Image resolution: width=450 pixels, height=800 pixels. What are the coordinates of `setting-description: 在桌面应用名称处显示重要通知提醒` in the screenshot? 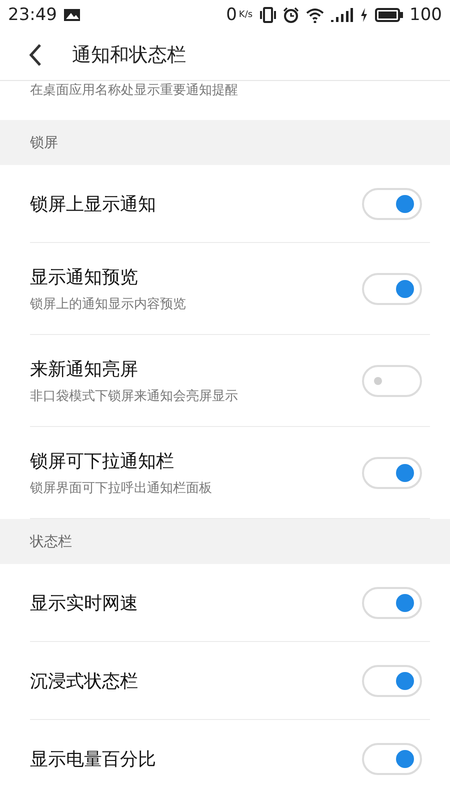 It's located at (134, 90).